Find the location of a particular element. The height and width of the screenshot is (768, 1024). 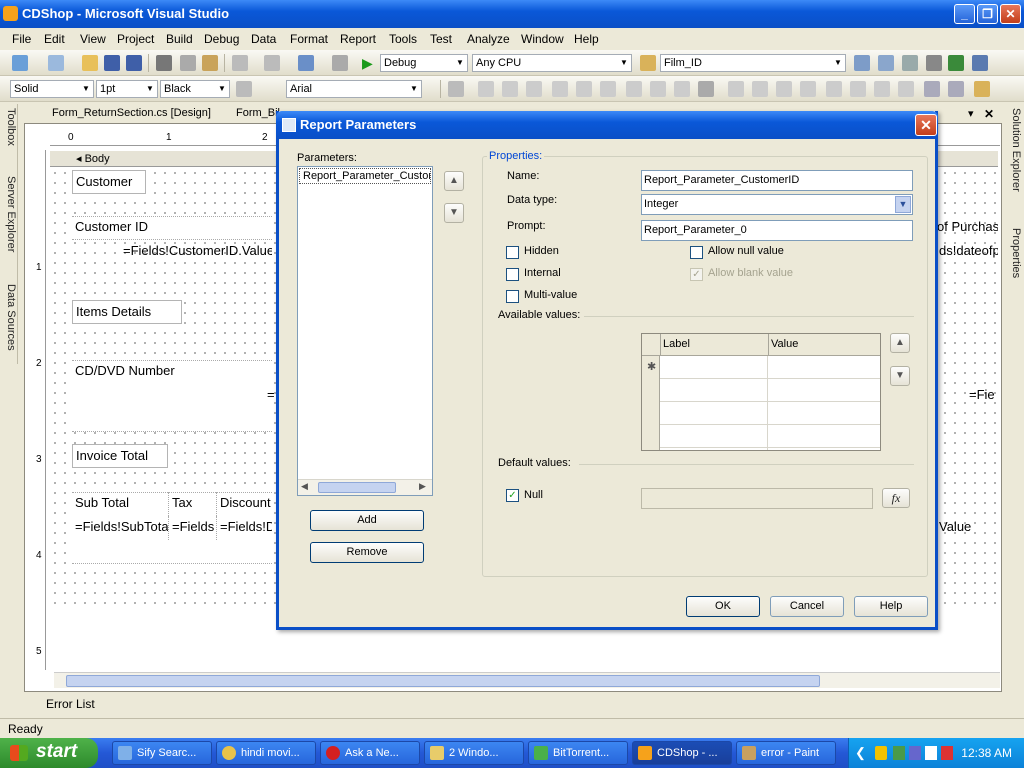

sub-total-field: =Fields!SubTota is located at coordinates (120, 528).